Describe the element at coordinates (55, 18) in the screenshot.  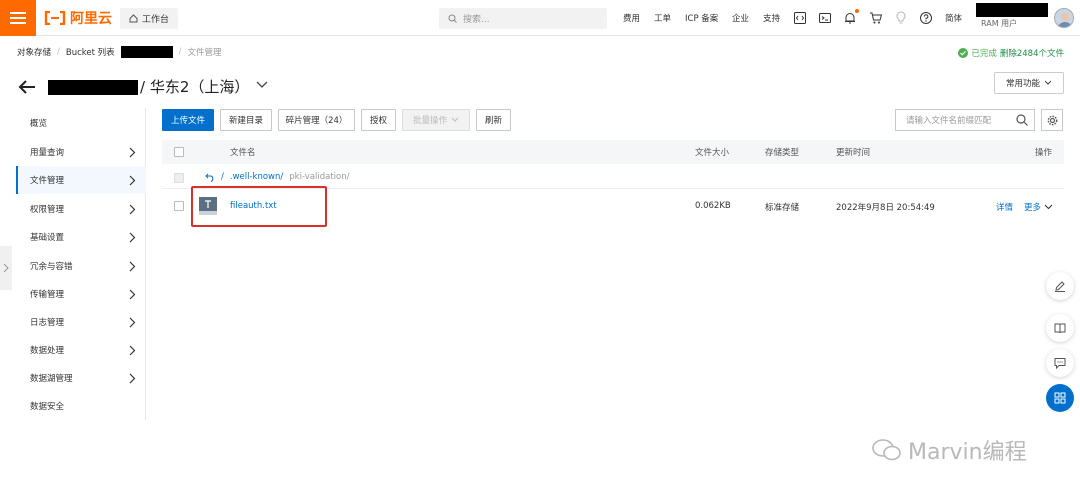
I see `aliyun-logo-icon` at that location.